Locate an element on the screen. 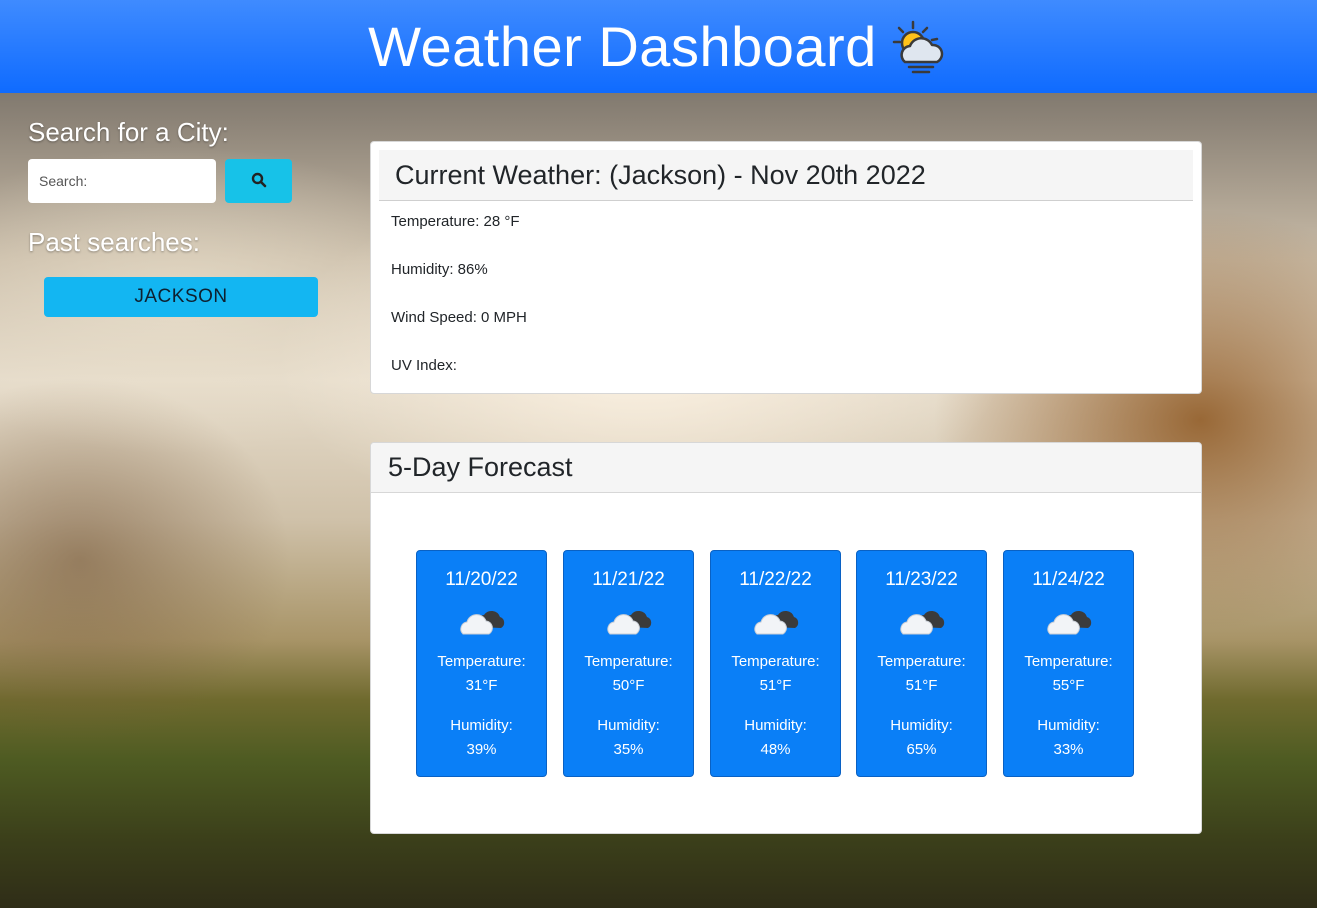  forecast-date: 11/21/22 is located at coordinates (628, 579).